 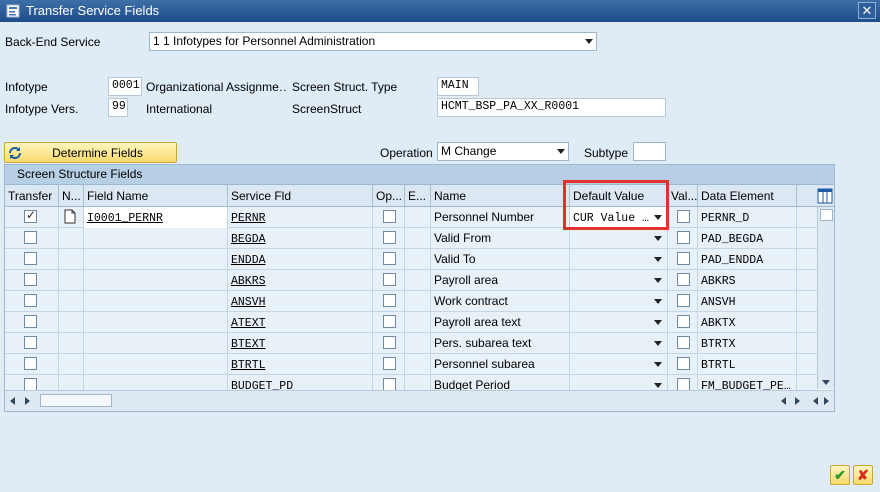 I want to click on service-fld-cell: ATEXT, so click(x=300, y=322).